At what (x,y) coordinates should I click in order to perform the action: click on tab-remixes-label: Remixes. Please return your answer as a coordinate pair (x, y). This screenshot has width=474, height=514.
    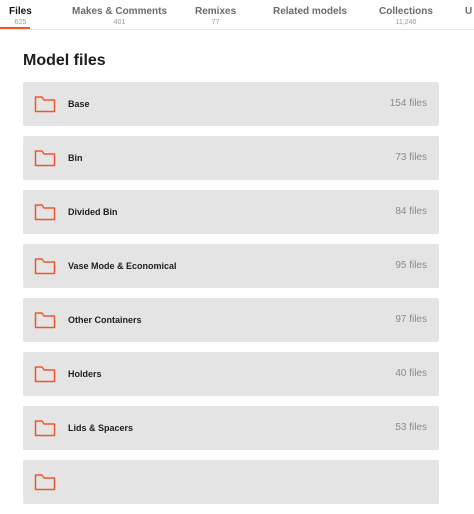
    Looking at the image, I should click on (216, 11).